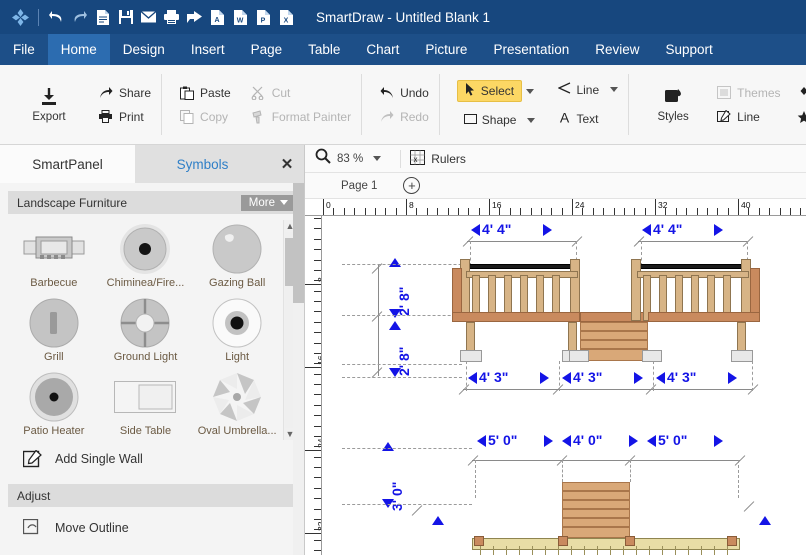  Describe the element at coordinates (287, 164) in the screenshot. I see `close-panel-icon: ✕` at that location.